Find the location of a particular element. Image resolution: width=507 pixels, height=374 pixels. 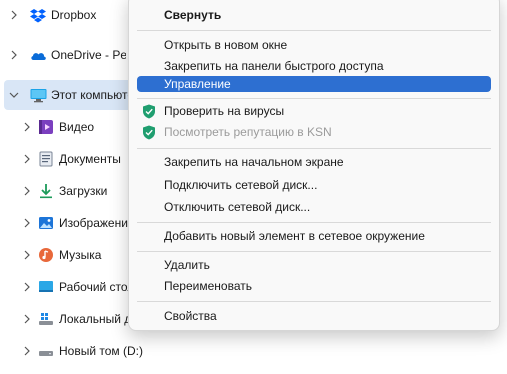

menu-item-label: Свойства is located at coordinates (190, 316).